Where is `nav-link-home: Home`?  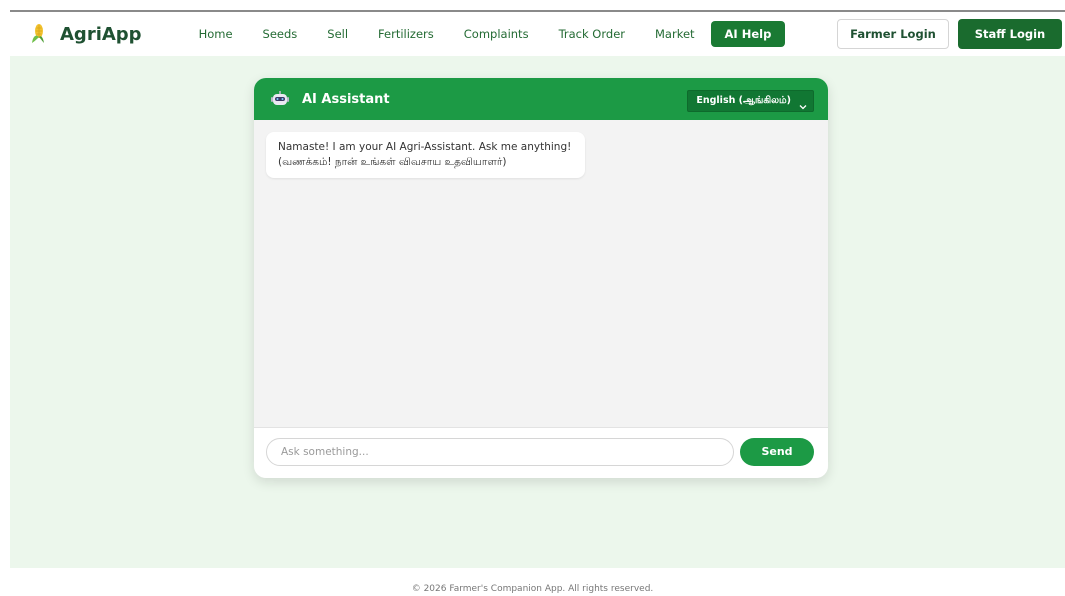 nav-link-home: Home is located at coordinates (216, 34).